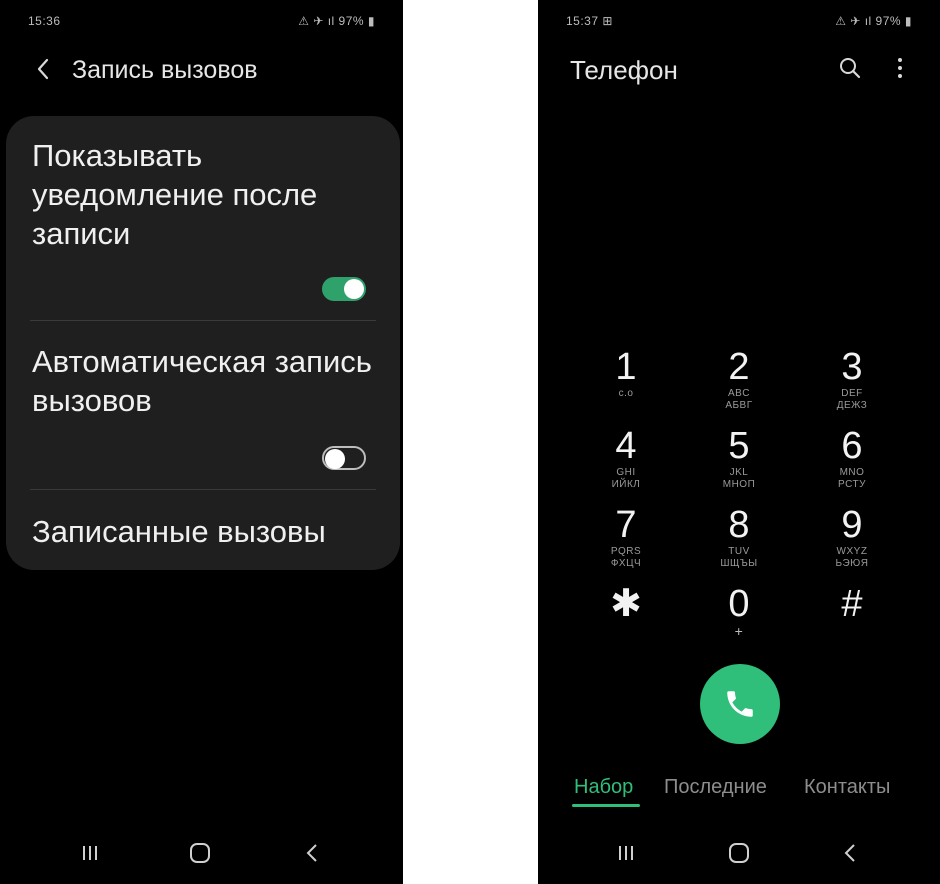 The image size is (940, 884). I want to click on key-letters: JKL, so click(739, 472).